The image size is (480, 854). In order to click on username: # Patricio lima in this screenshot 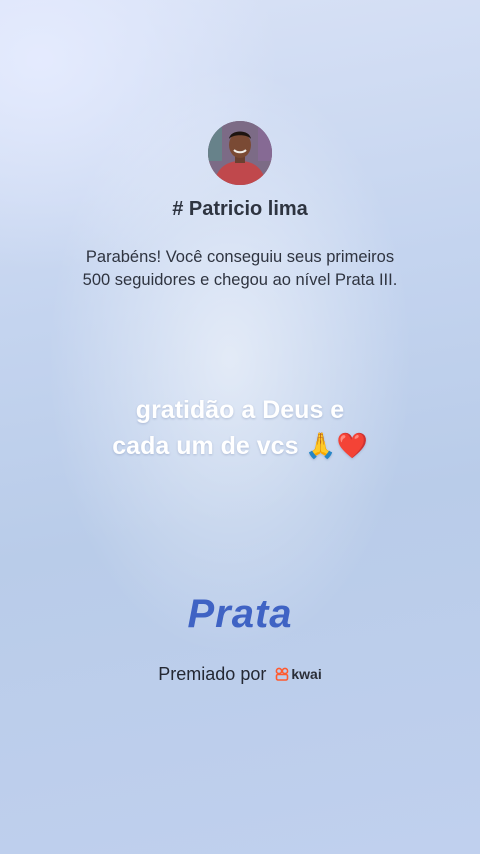, I will do `click(240, 209)`.